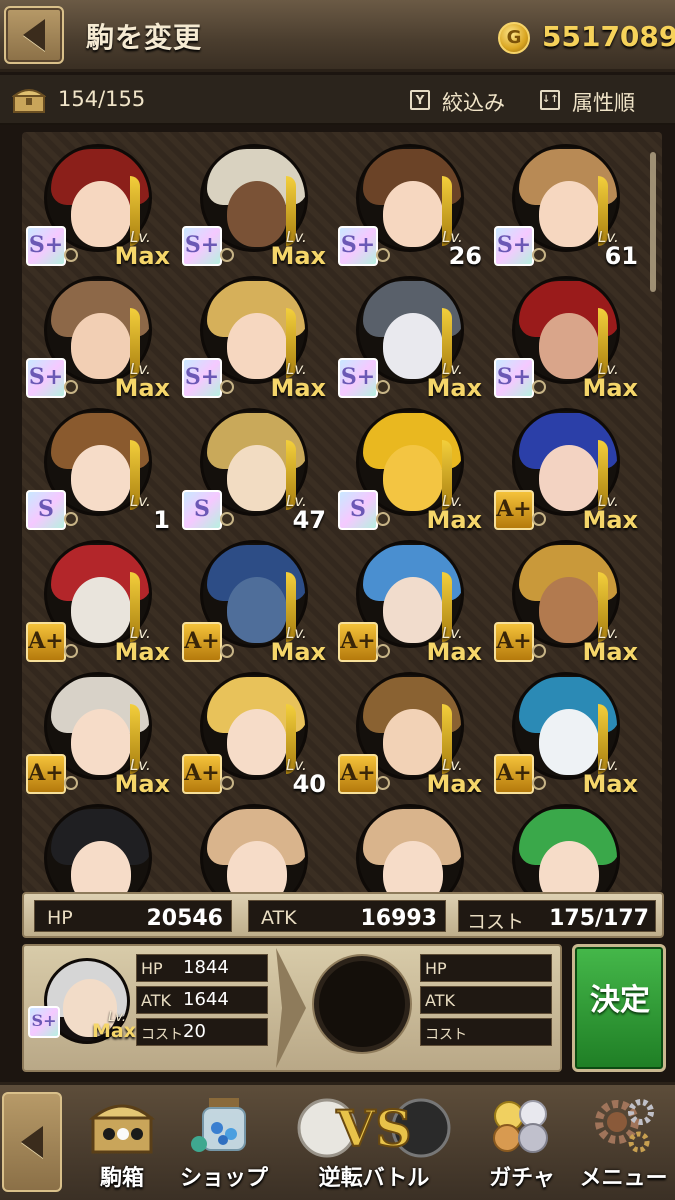  What do you see at coordinates (496, 922) in the screenshot?
I see `cost-label: コスト` at bounding box center [496, 922].